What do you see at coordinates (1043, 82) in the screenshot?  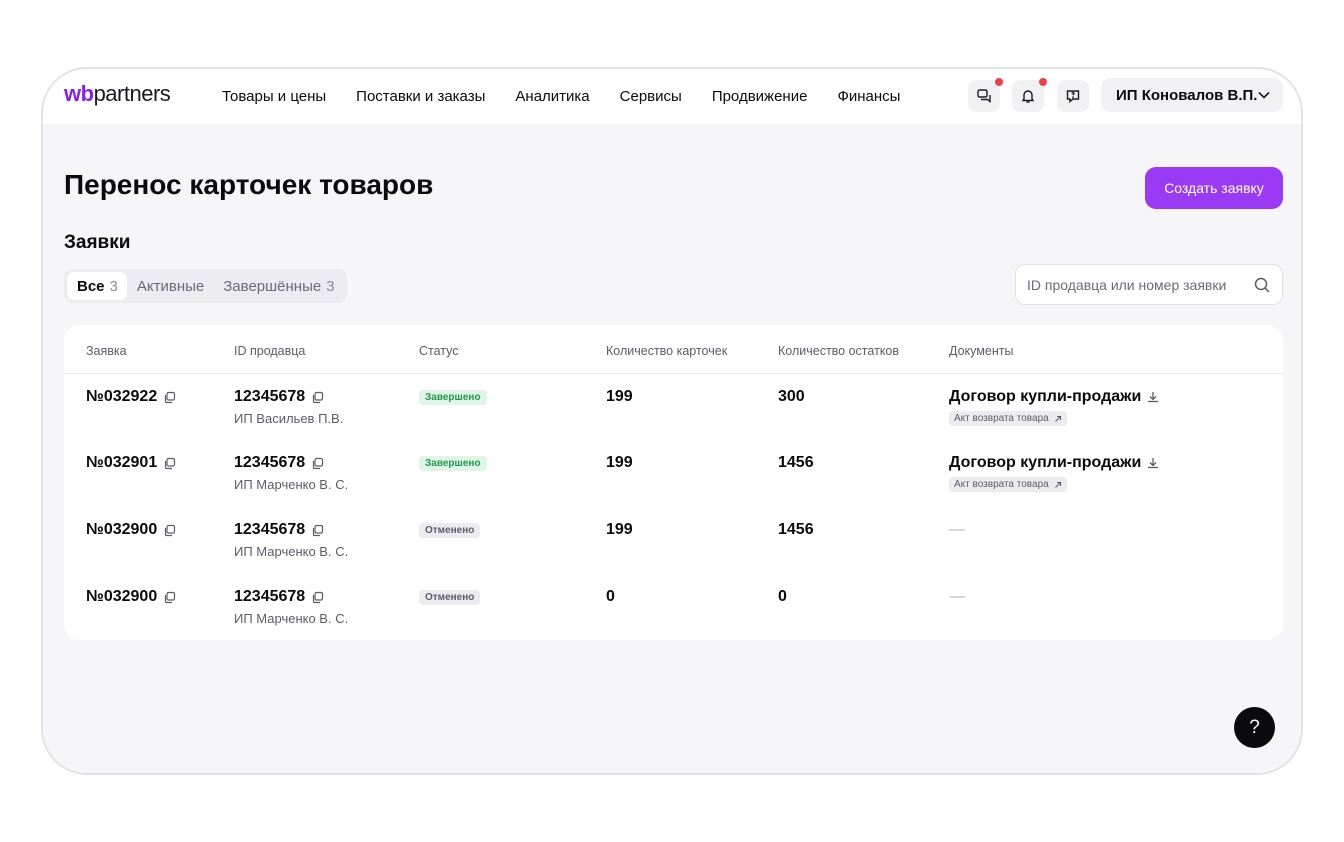 I see `notifications-dot` at bounding box center [1043, 82].